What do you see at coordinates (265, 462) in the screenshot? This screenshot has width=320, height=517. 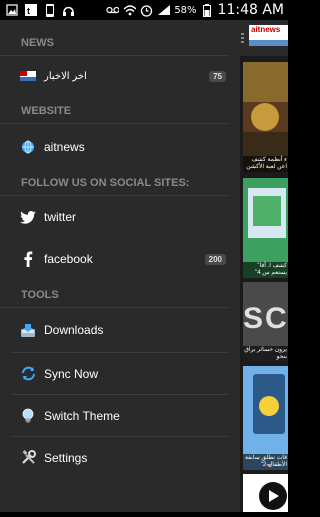 I see `news-caption: قات تطلق سابقة الأطفال 2"` at bounding box center [265, 462].